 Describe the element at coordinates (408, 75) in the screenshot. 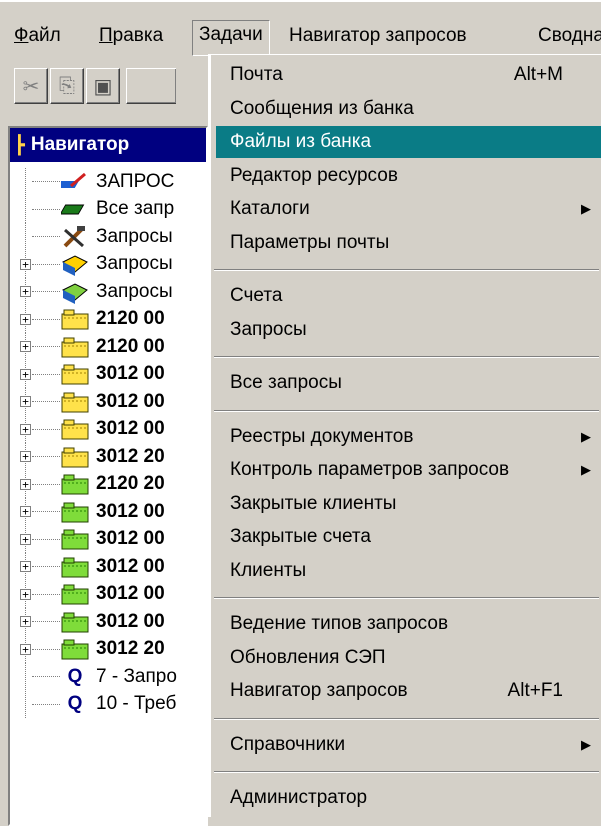

I see `menu-item-0: Почта Alt+M` at that location.